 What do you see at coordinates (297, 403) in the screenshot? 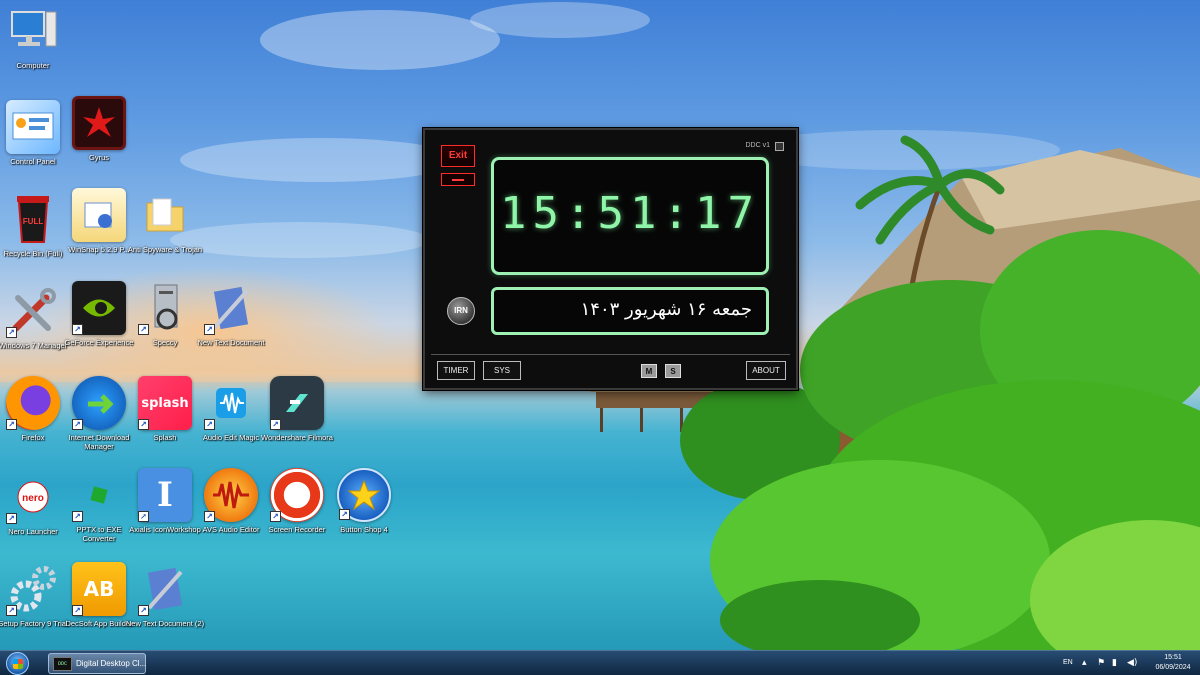
I see `filmora-icon: ↗` at bounding box center [297, 403].